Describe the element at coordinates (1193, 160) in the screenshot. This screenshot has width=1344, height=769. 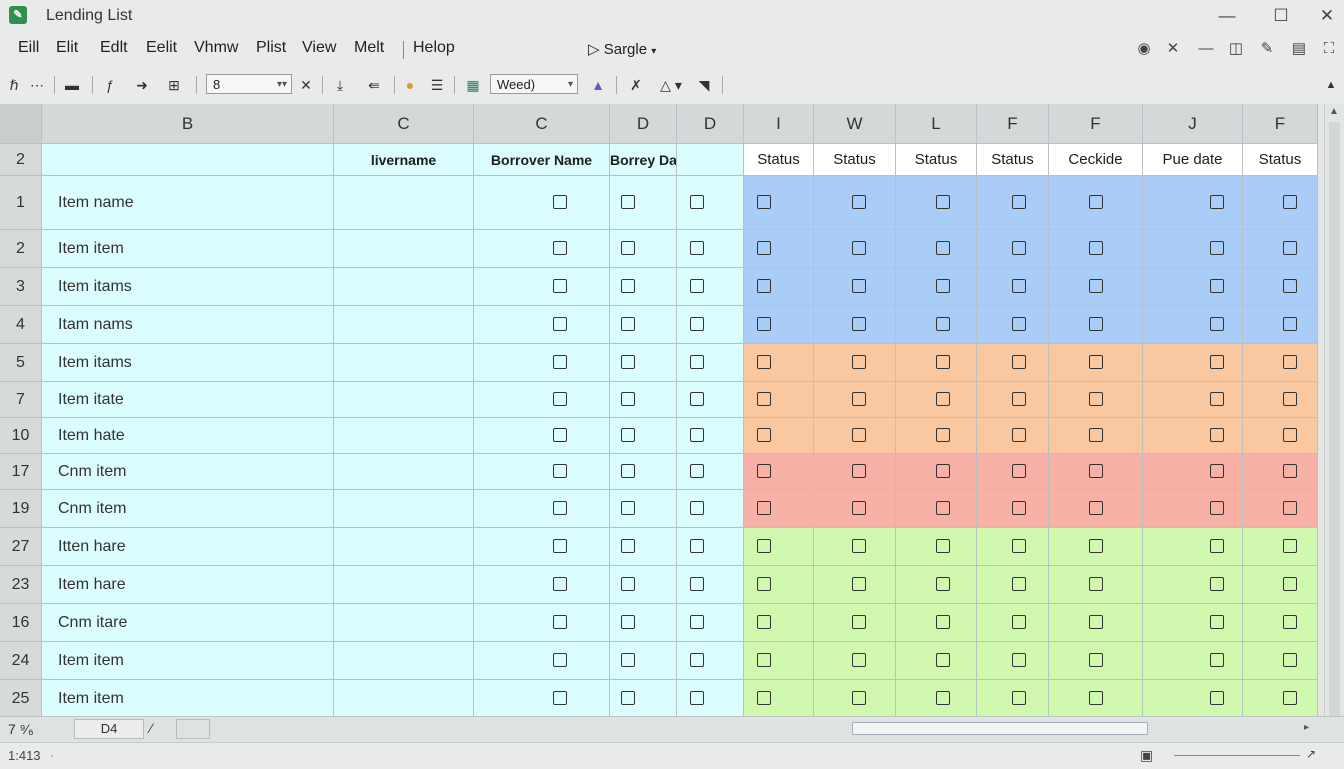
I see `header-cell: Pue date` at that location.